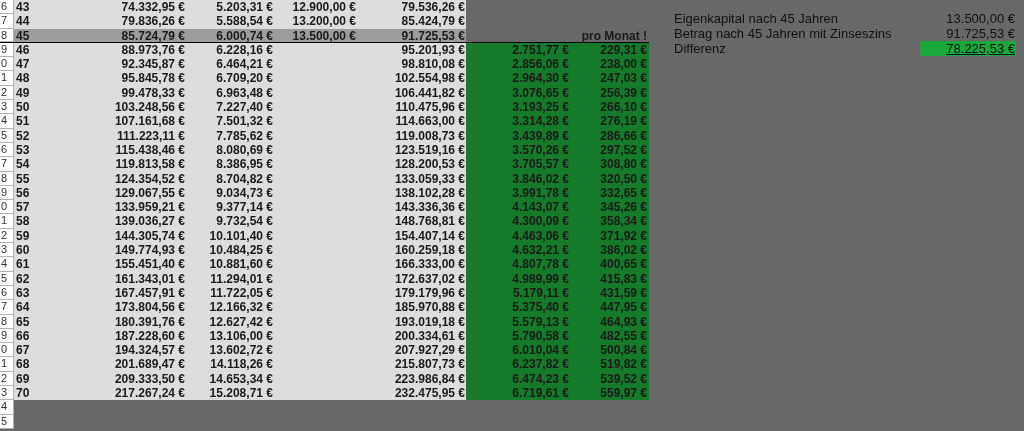 The width and height of the screenshot is (1024, 431). I want to click on table-cell-text: 98.810,08 €, so click(433, 64).